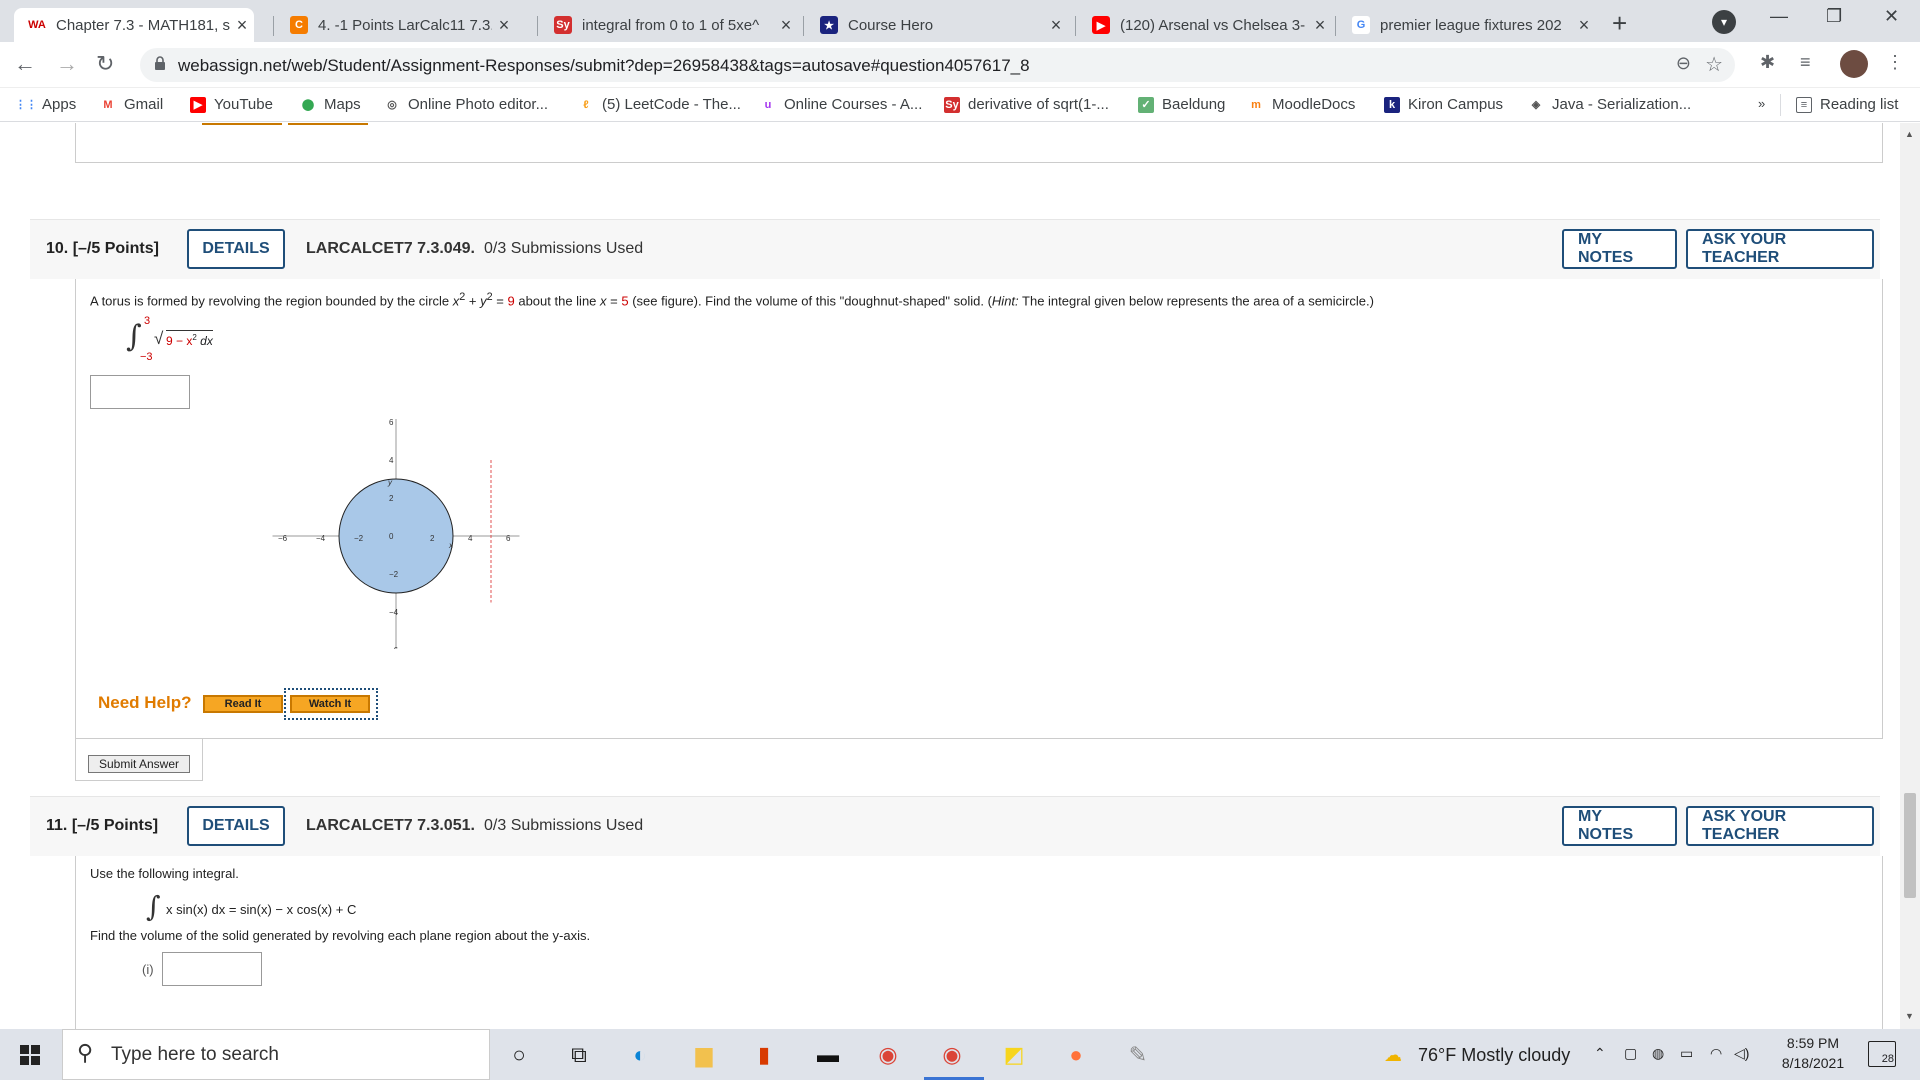  I want to click on zoom-icon: ⊖, so click(1683, 63).